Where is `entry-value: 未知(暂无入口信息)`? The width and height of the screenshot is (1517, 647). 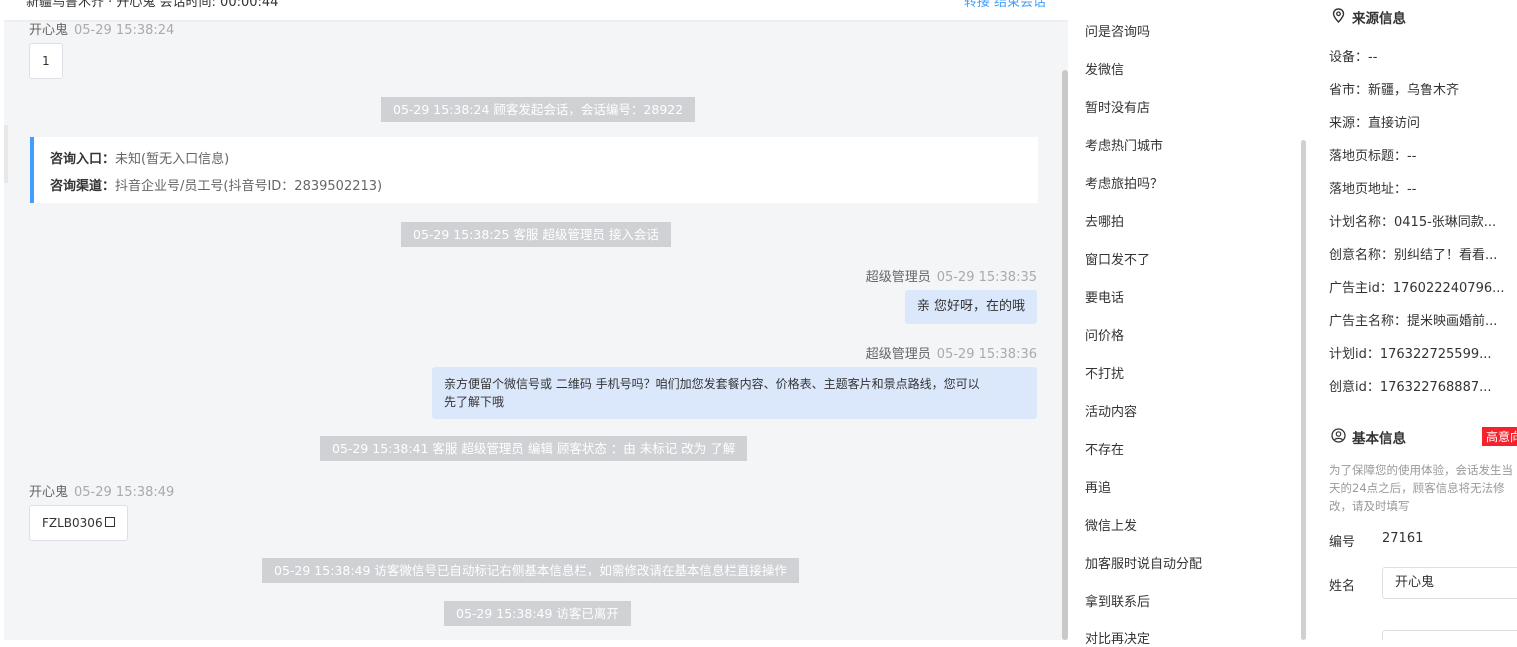 entry-value: 未知(暂无入口信息) is located at coordinates (172, 159).